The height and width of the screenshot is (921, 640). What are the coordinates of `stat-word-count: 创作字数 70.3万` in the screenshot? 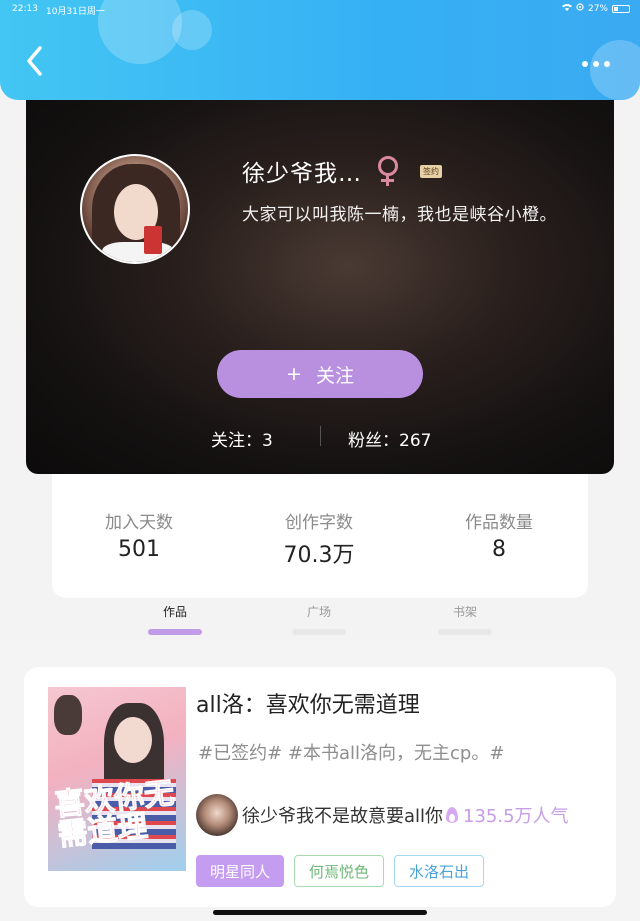 It's located at (319, 538).